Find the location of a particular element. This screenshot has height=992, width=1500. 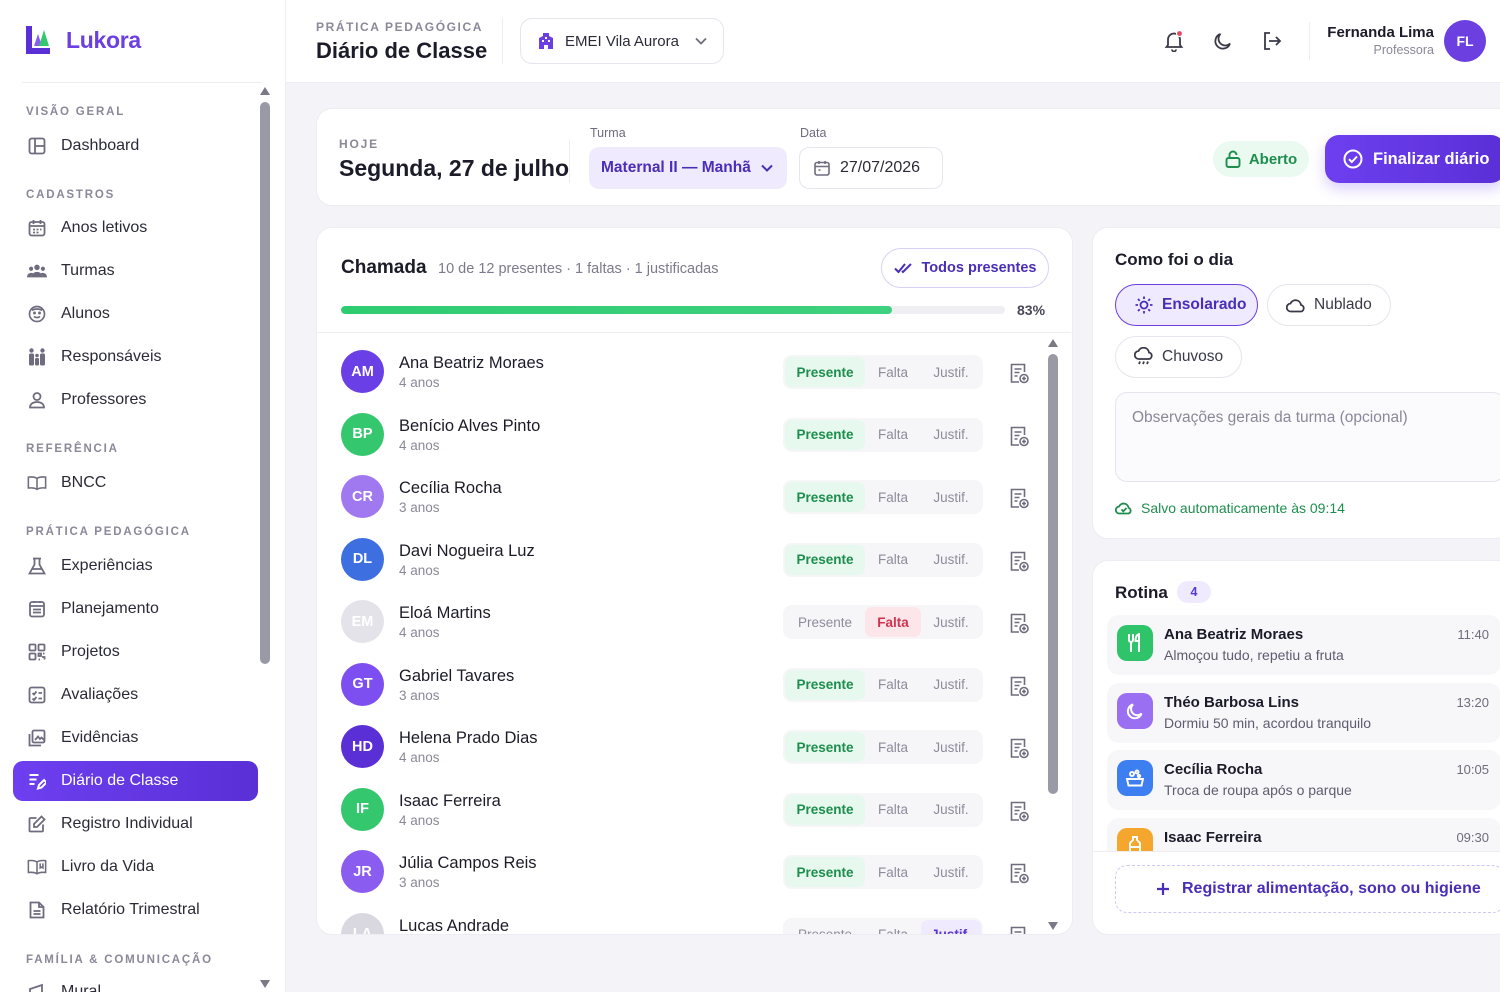

sidebar-item-responsaveis: Responsáveis is located at coordinates (135, 357).